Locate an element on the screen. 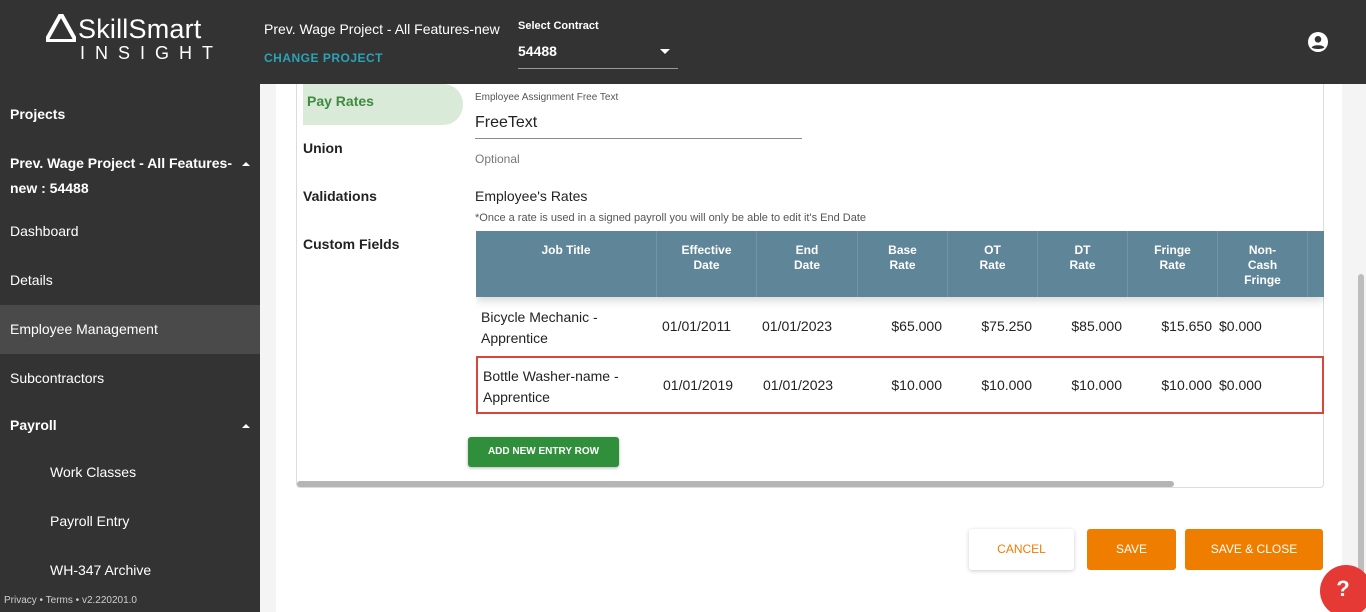 Image resolution: width=1366 pixels, height=612 pixels. tab-union: Union is located at coordinates (323, 148).